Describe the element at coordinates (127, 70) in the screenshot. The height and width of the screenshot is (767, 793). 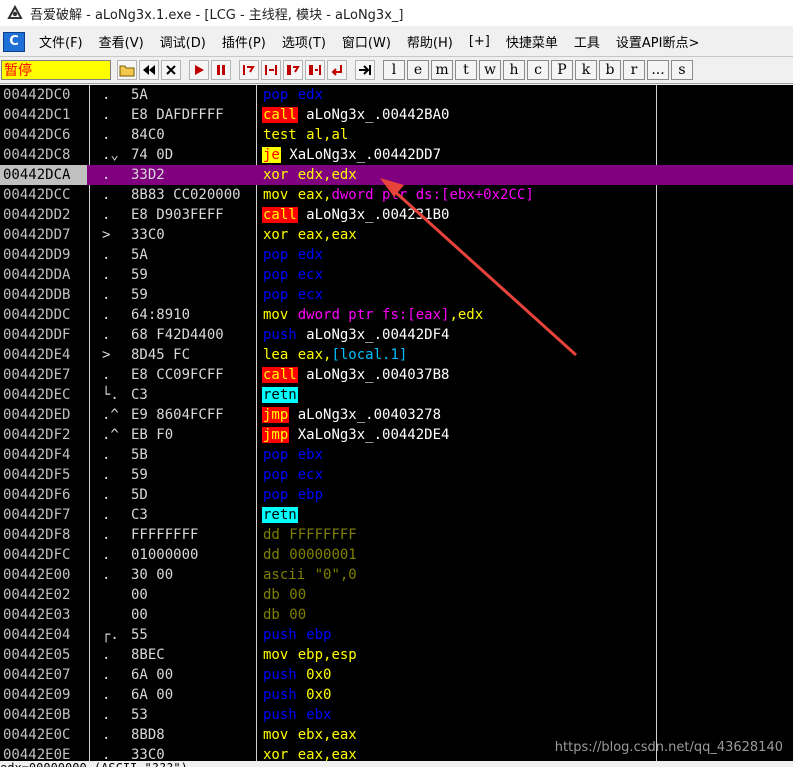
I see `open-folder-icon` at that location.